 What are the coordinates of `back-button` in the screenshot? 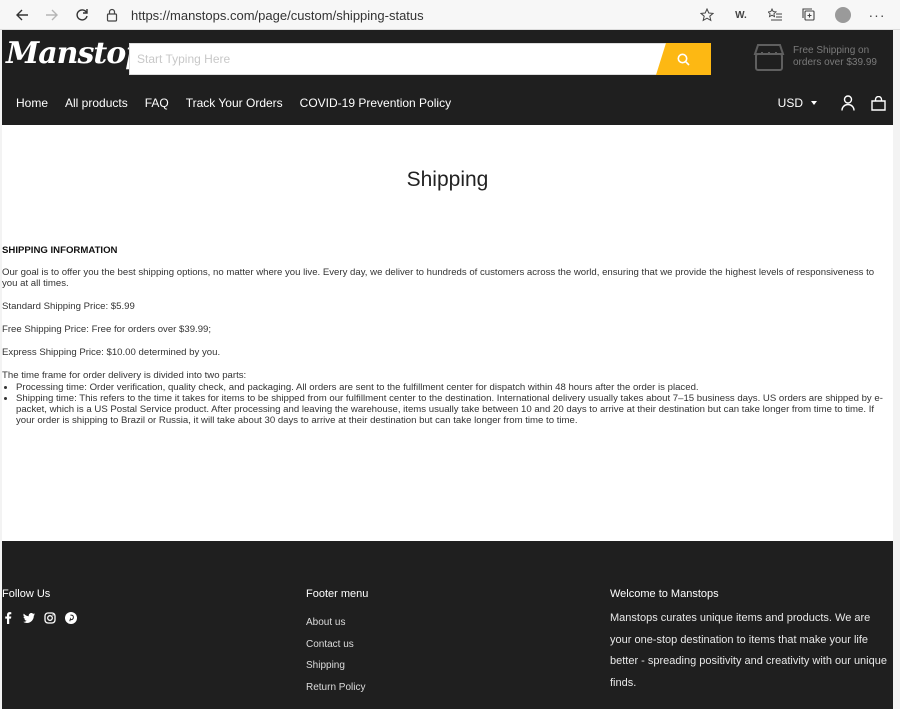 It's located at (22, 15).